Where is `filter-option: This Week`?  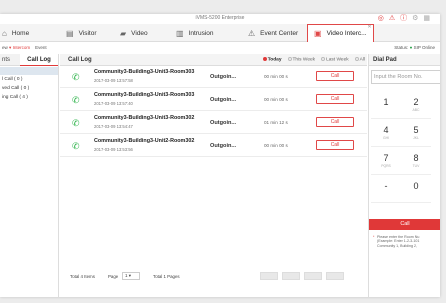
filter-option: This Week is located at coordinates (301, 60).